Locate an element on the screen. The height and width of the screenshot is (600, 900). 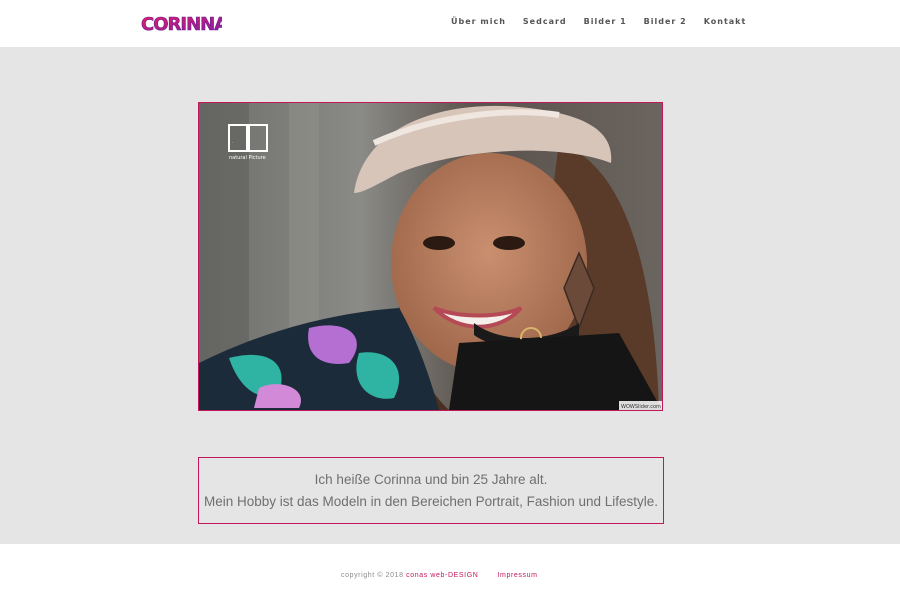
nav-item-bilder-1: Bilder 1 is located at coordinates (605, 21).